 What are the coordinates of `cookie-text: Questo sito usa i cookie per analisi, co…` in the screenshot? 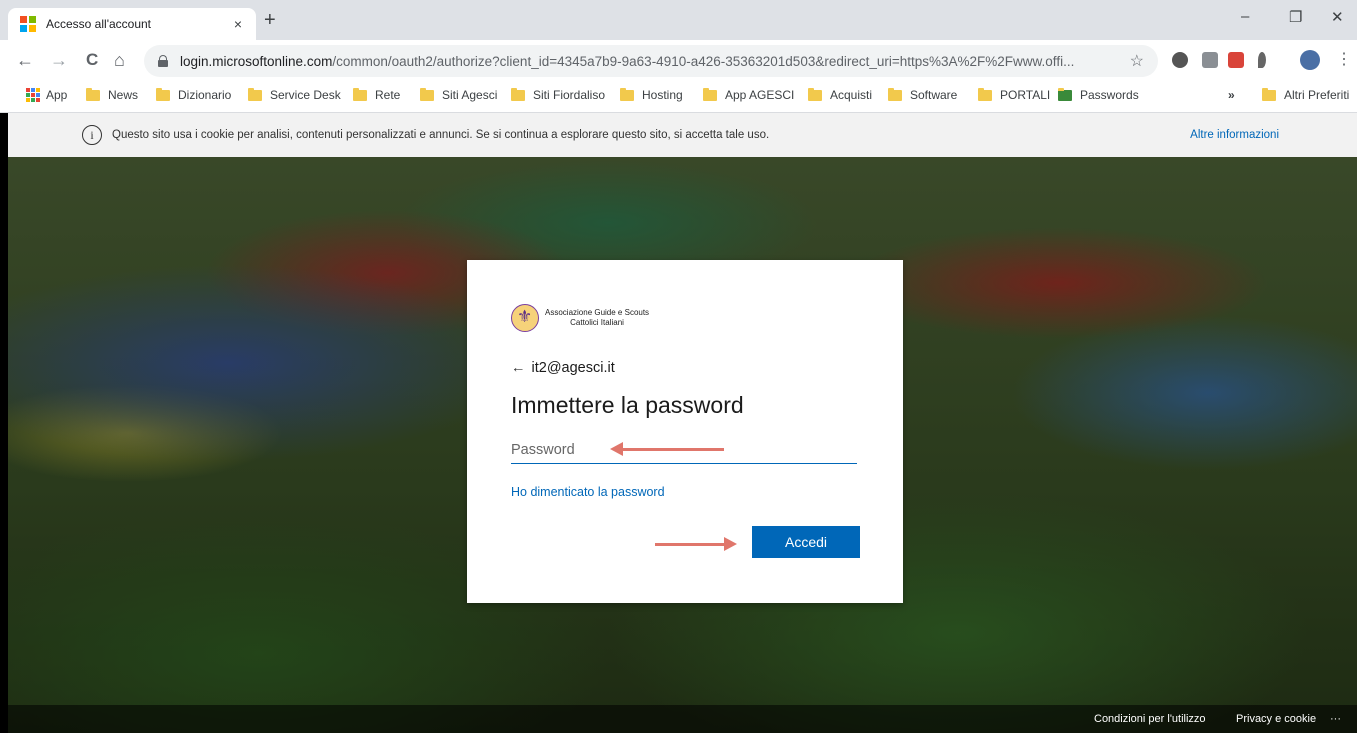 It's located at (441, 135).